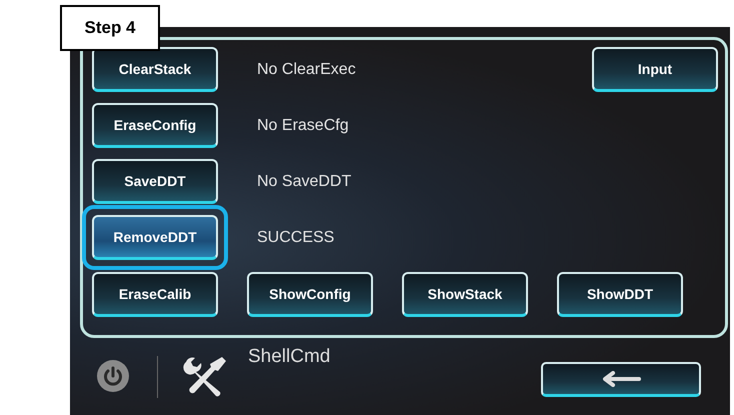 The width and height of the screenshot is (734, 415). What do you see at coordinates (655, 69) in the screenshot?
I see `input-button: Input` at bounding box center [655, 69].